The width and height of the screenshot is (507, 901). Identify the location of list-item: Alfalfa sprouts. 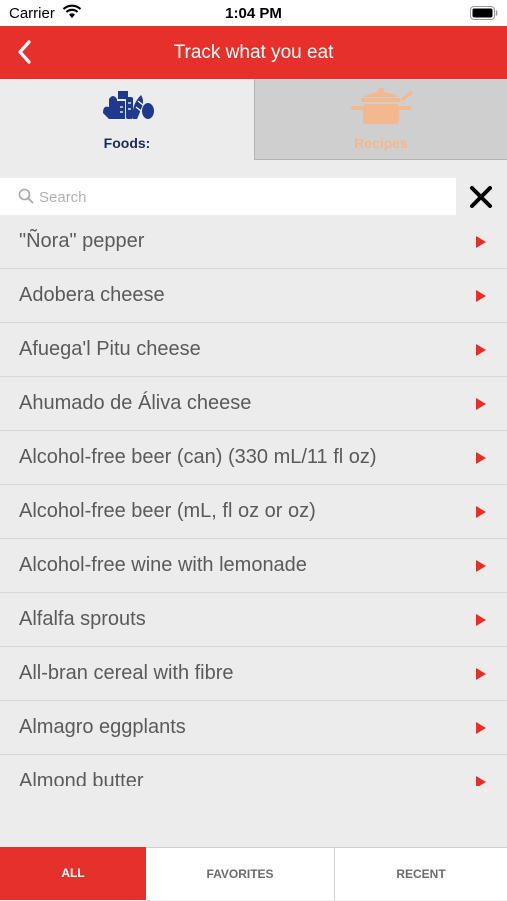
(253, 620).